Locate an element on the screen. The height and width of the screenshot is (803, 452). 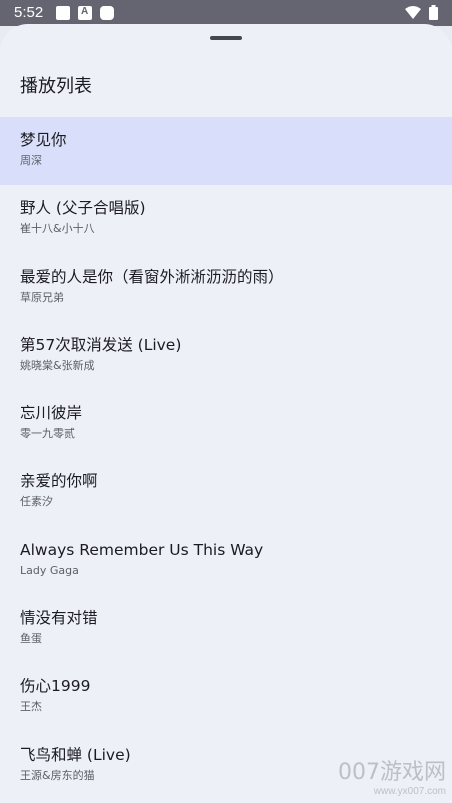
watermark-logo-text: 007游戏网 is located at coordinates (392, 772).